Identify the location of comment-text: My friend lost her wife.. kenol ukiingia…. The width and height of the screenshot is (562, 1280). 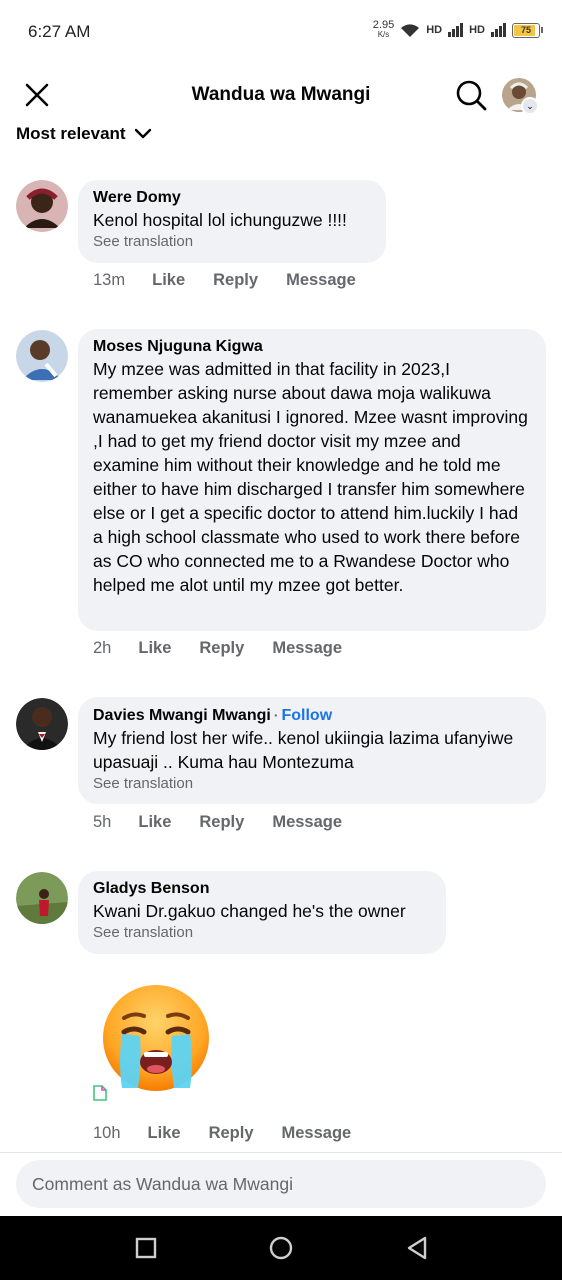
(303, 750).